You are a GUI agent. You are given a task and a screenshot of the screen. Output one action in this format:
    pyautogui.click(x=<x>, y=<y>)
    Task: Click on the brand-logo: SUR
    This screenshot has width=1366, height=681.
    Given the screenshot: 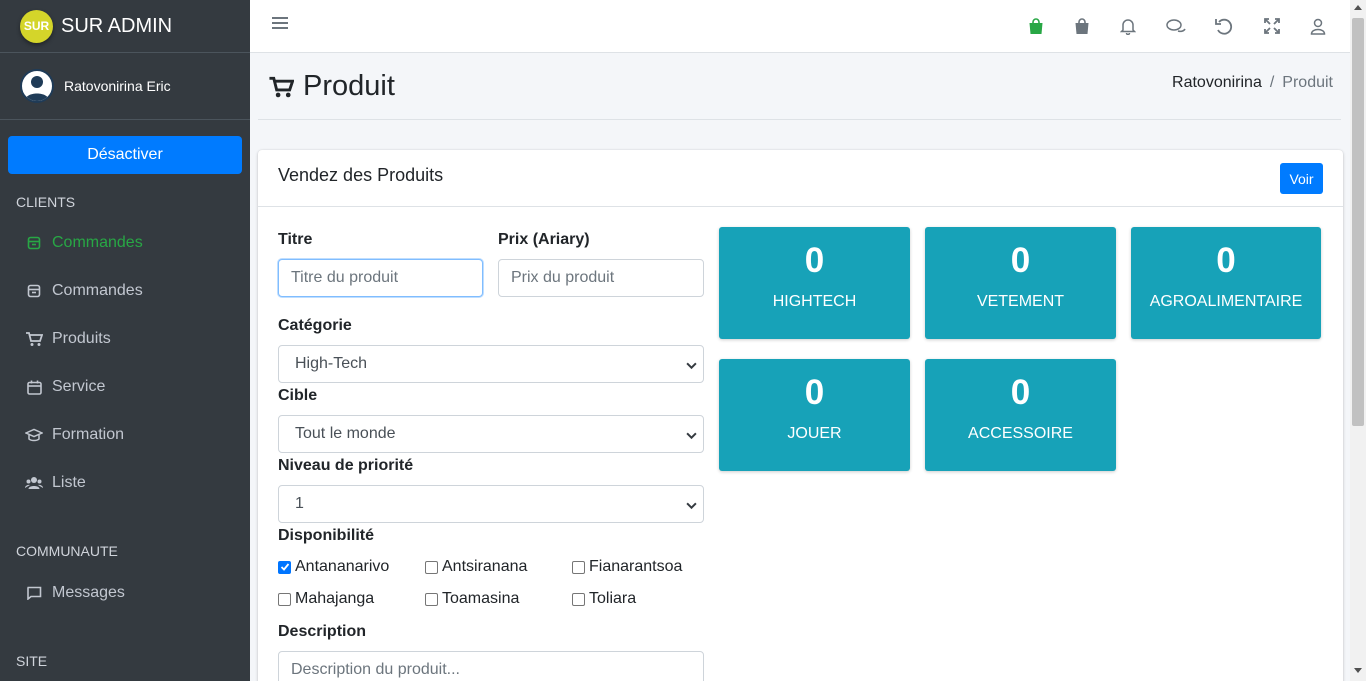 What is the action you would take?
    pyautogui.click(x=36, y=26)
    